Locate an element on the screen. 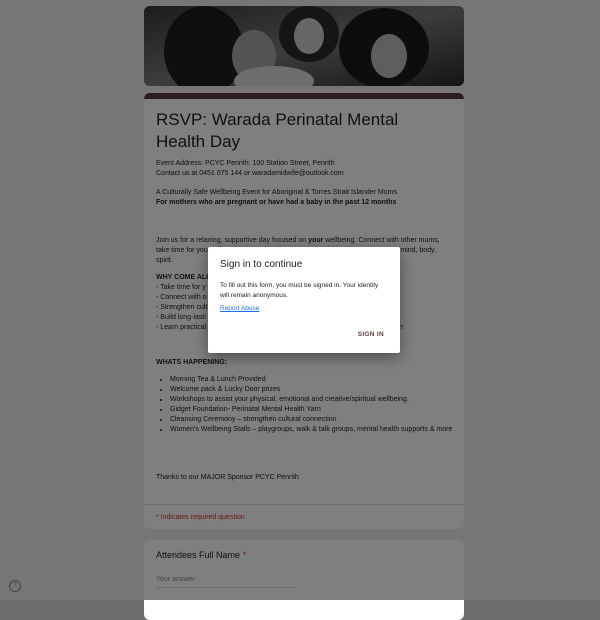 The width and height of the screenshot is (600, 620). report-abuse-link: Report Abuse is located at coordinates (239, 308).